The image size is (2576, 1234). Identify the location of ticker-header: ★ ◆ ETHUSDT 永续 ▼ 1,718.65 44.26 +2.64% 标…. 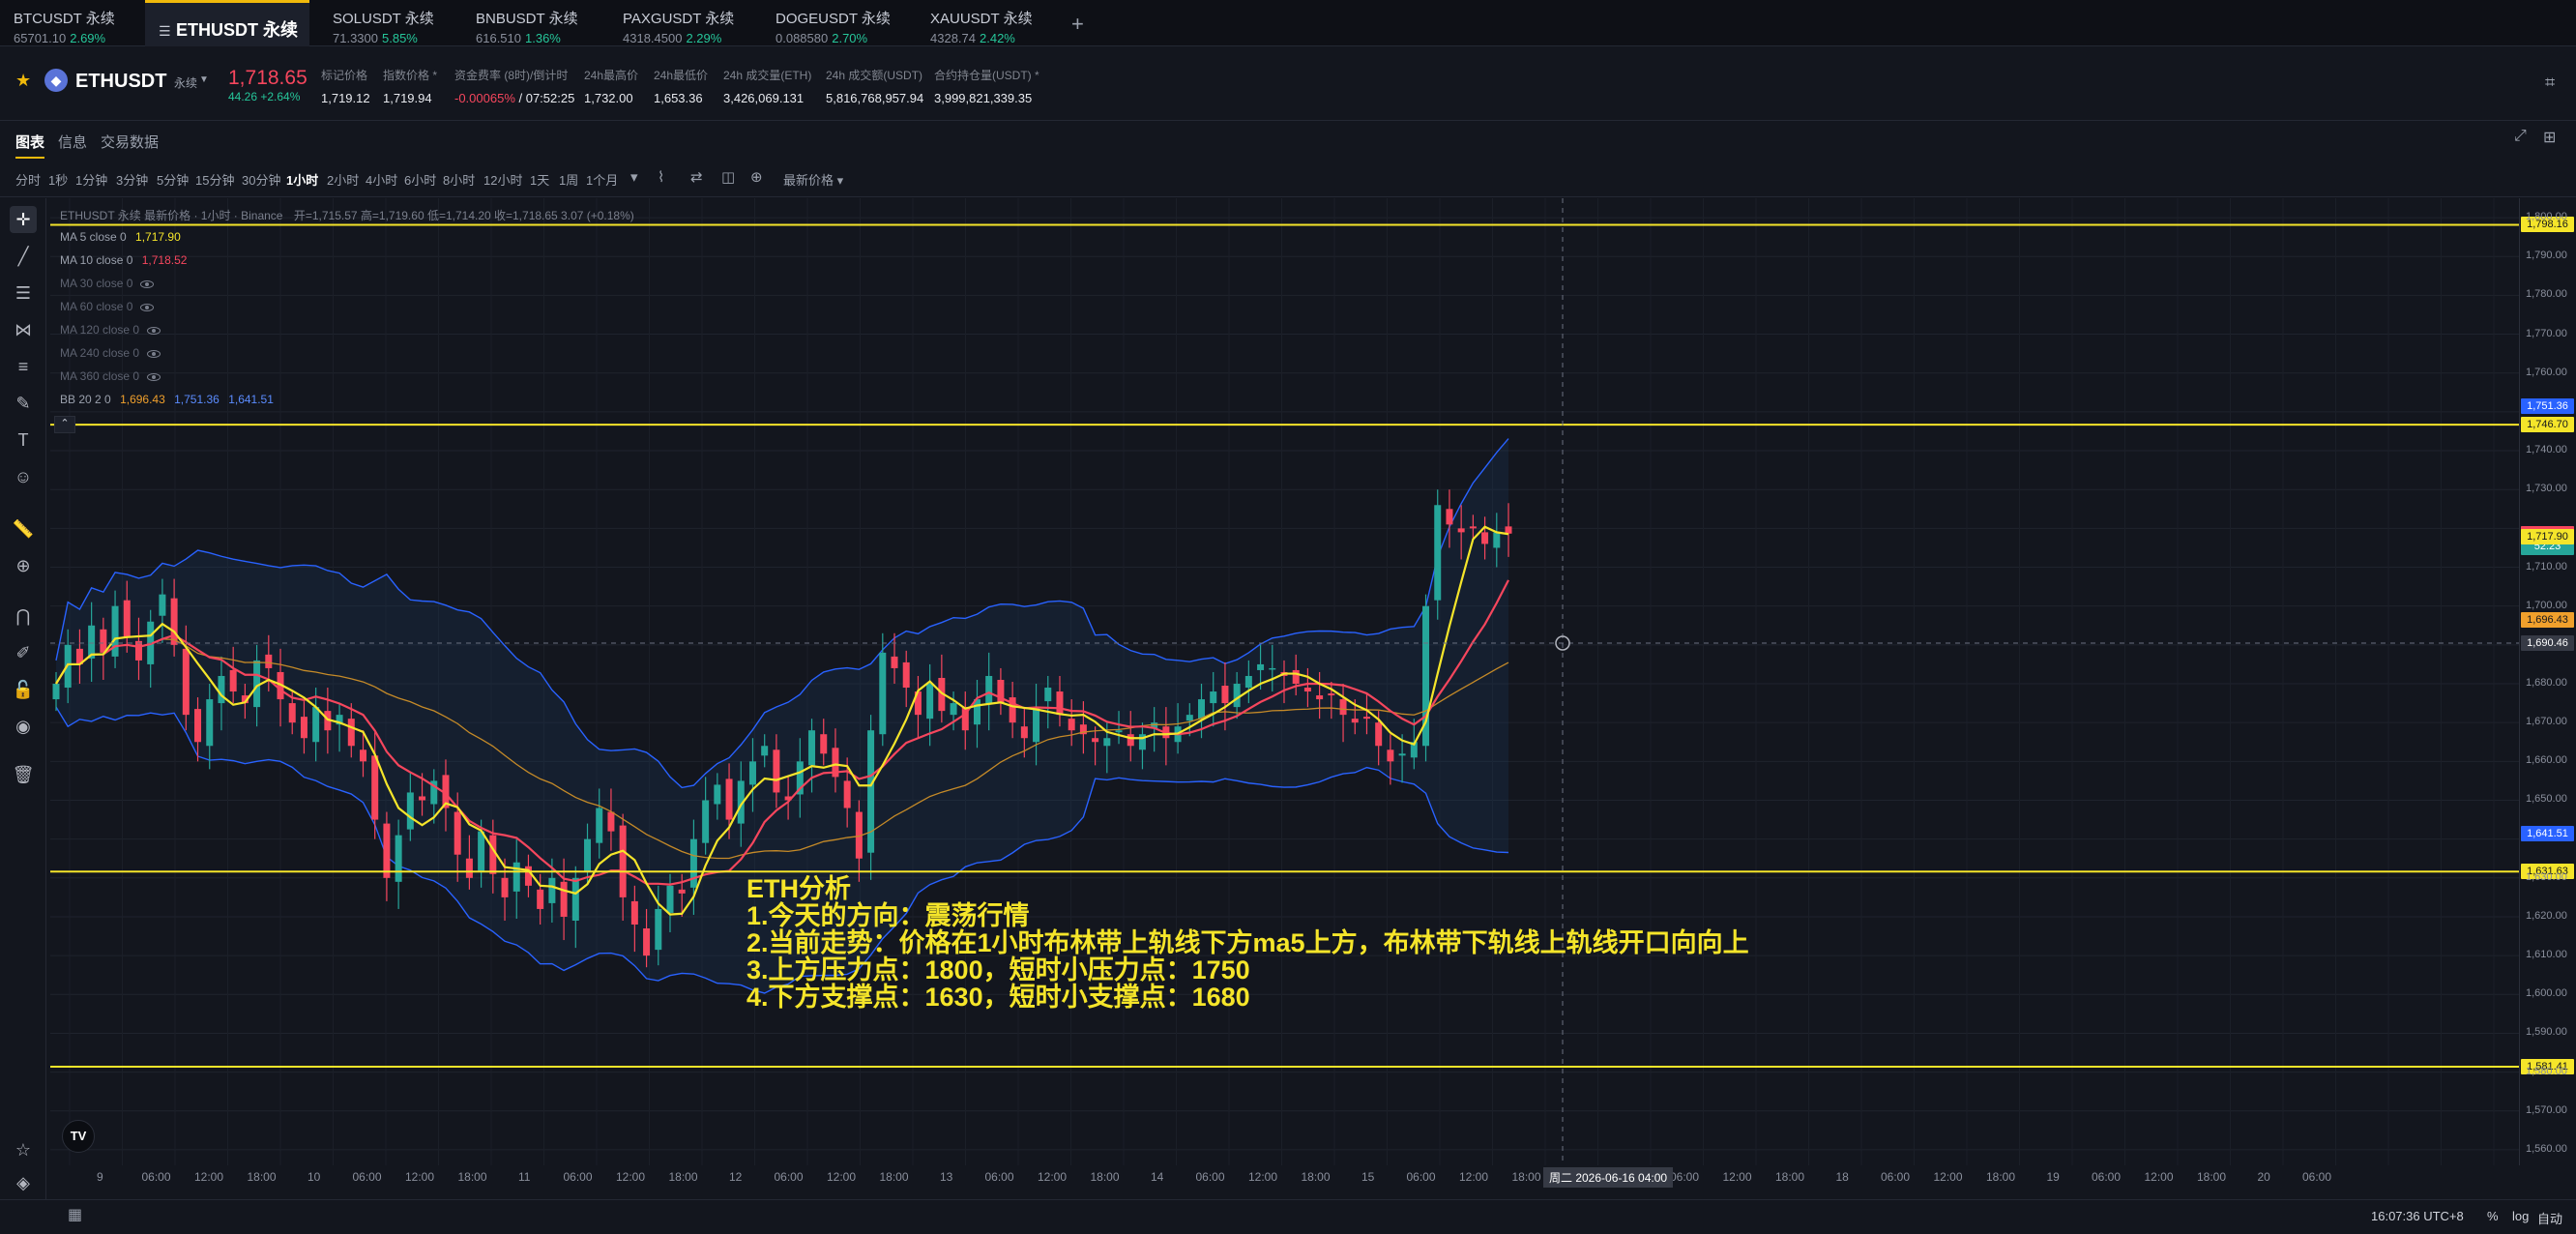
(1288, 84).